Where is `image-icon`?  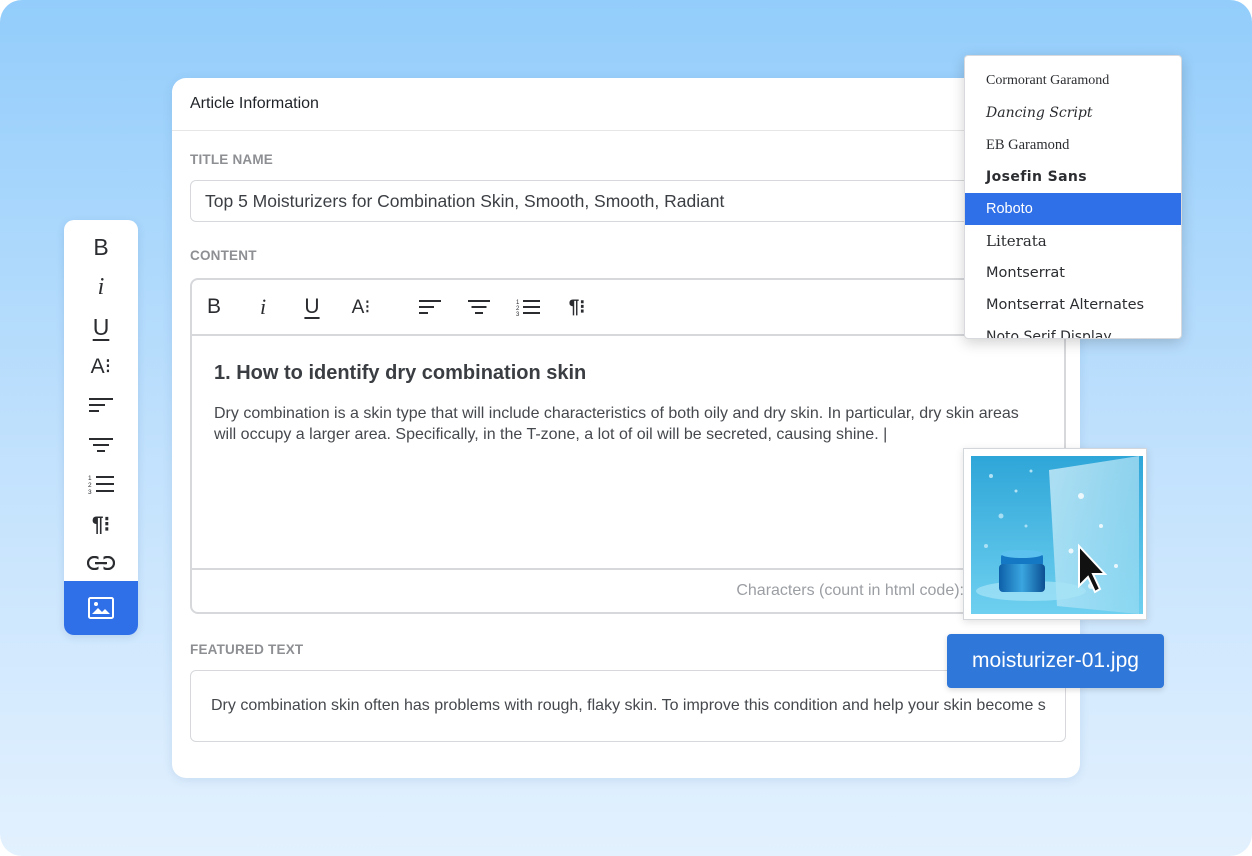
image-icon is located at coordinates (101, 608).